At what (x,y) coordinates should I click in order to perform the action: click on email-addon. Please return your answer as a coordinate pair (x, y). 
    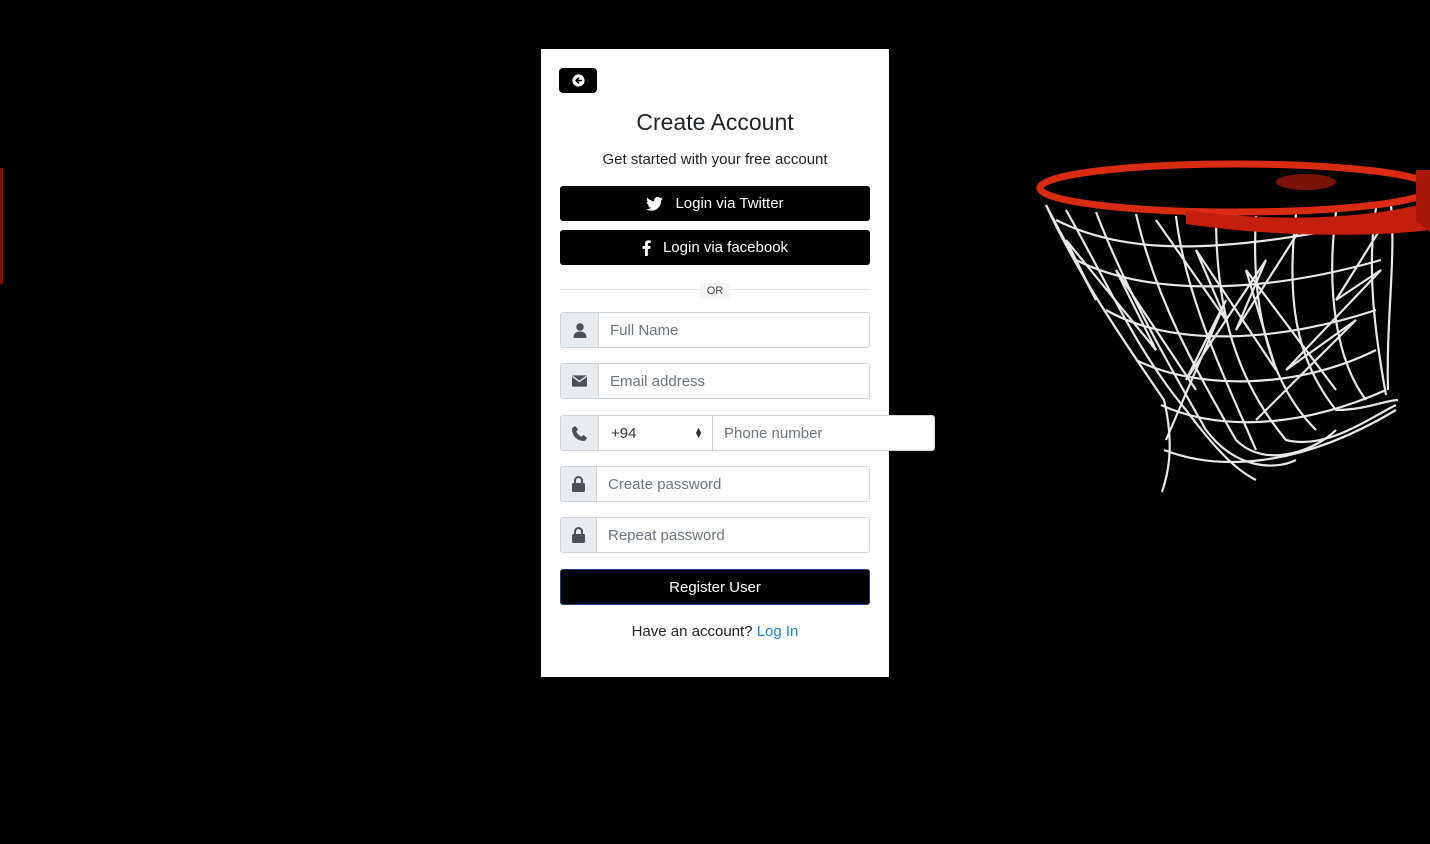
    Looking at the image, I should click on (579, 381).